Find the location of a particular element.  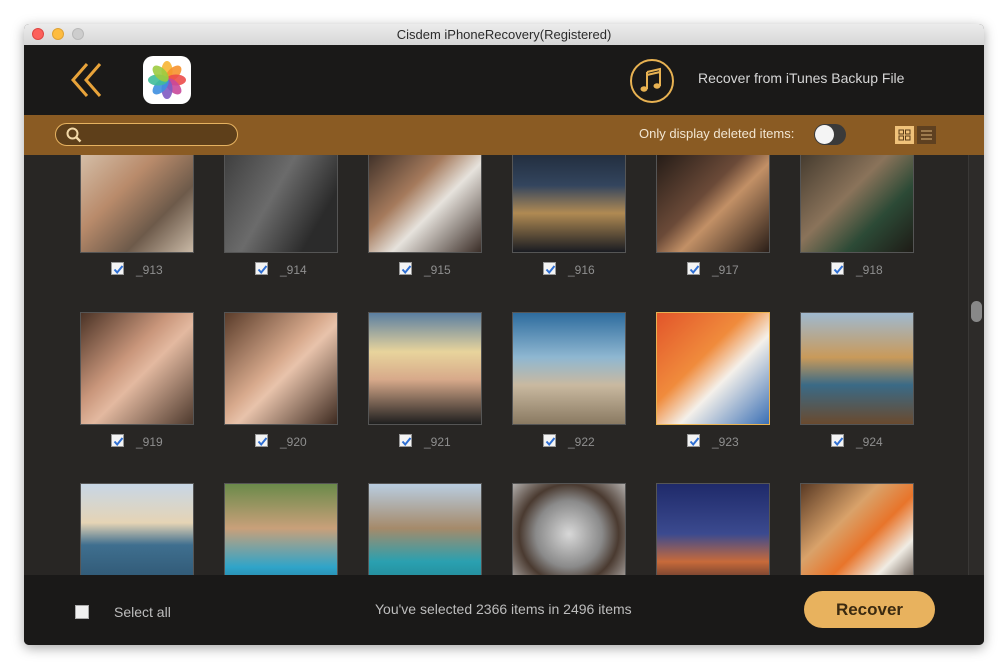

grid-view-icon is located at coordinates (904, 135).